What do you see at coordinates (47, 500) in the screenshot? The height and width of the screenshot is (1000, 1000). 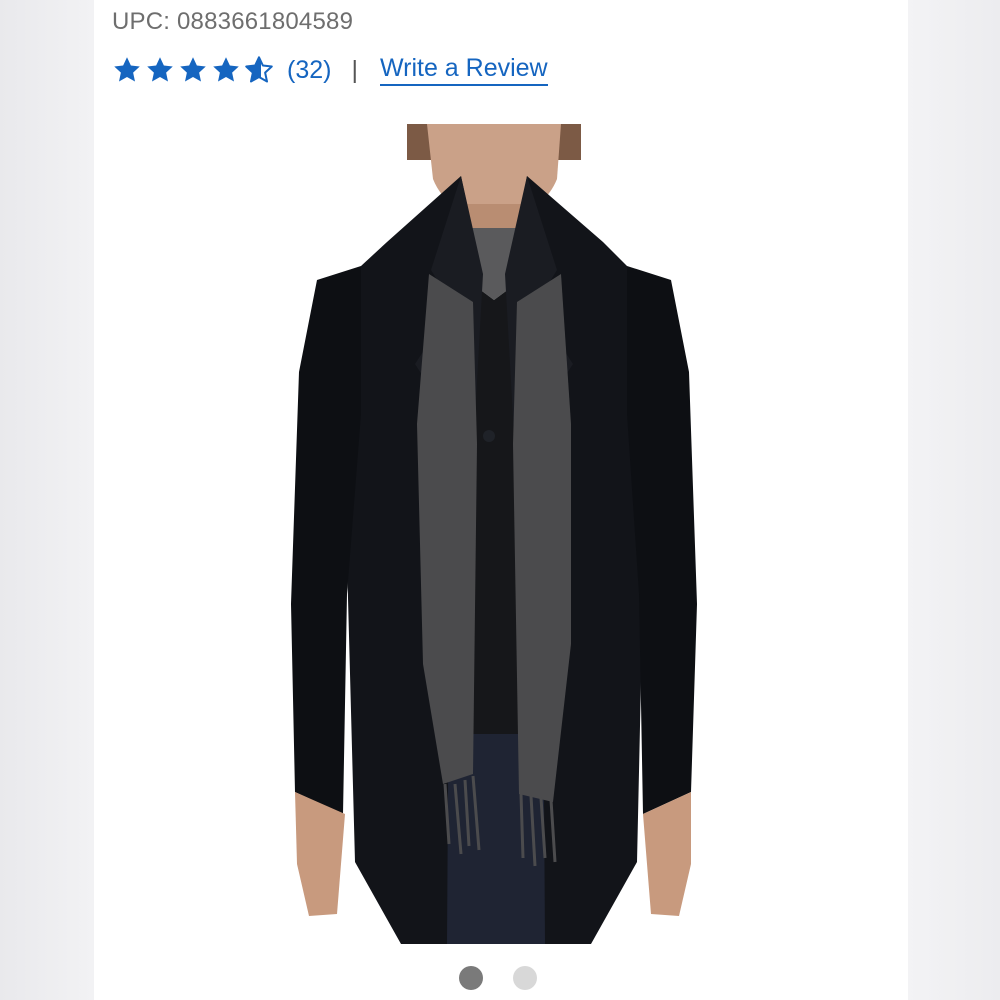 I see `left-gutter` at bounding box center [47, 500].